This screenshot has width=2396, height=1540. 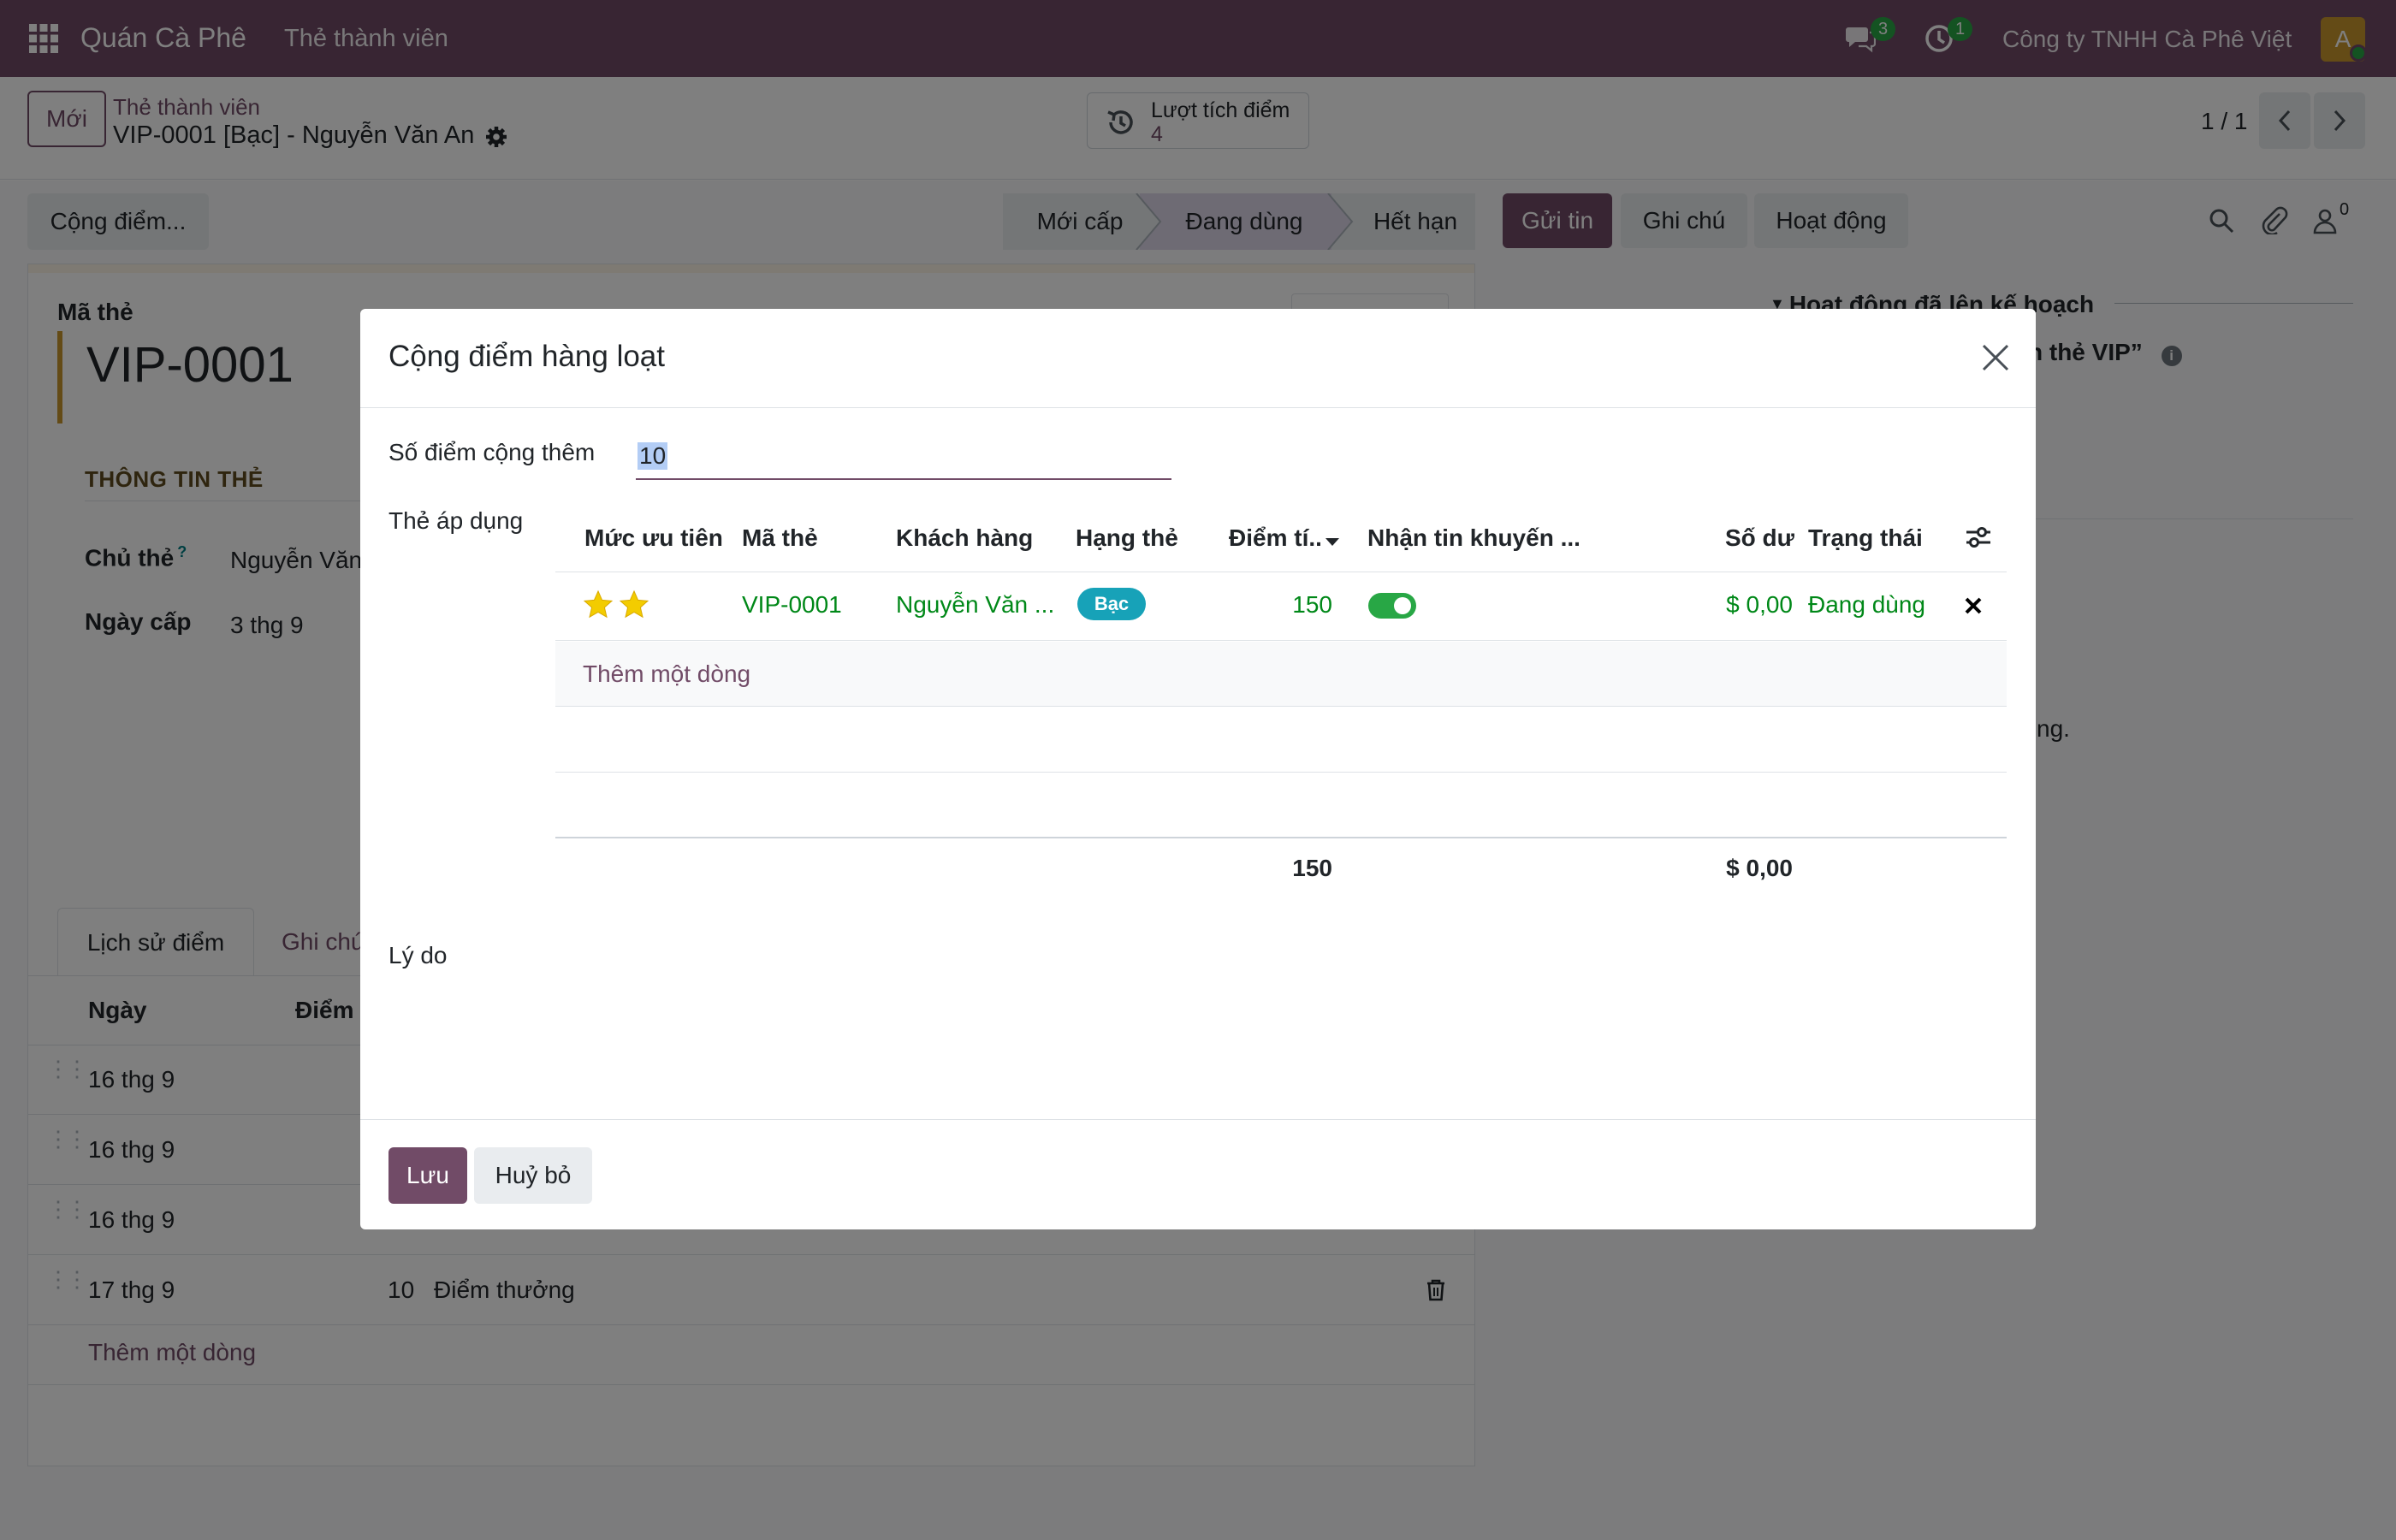 What do you see at coordinates (427, 1175) in the screenshot?
I see `save-button: Lưu` at bounding box center [427, 1175].